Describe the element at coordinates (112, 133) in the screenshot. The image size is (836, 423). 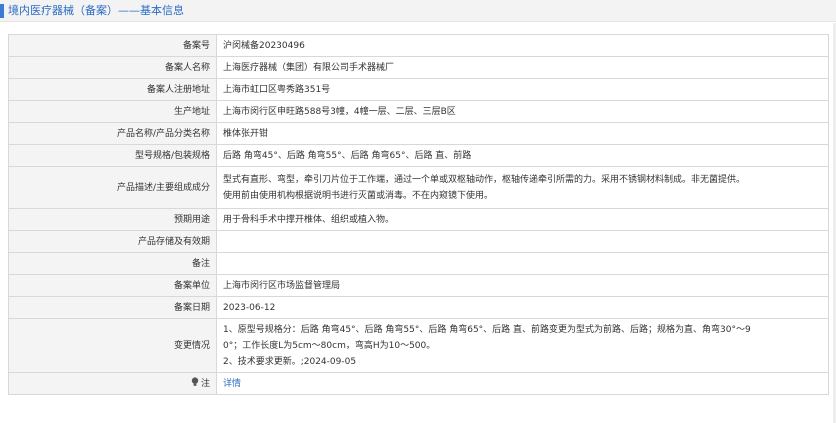
I see `row-label-product-name: 产品名称/产品分类名称` at that location.